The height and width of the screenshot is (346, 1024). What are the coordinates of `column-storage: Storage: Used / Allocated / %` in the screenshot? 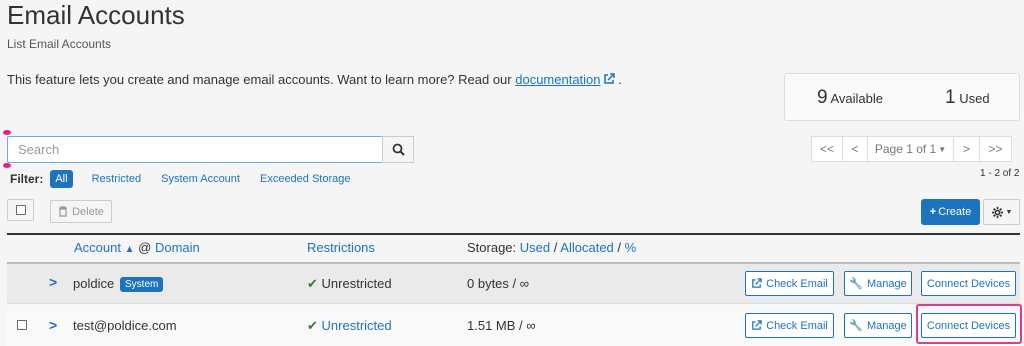 It's located at (551, 247).